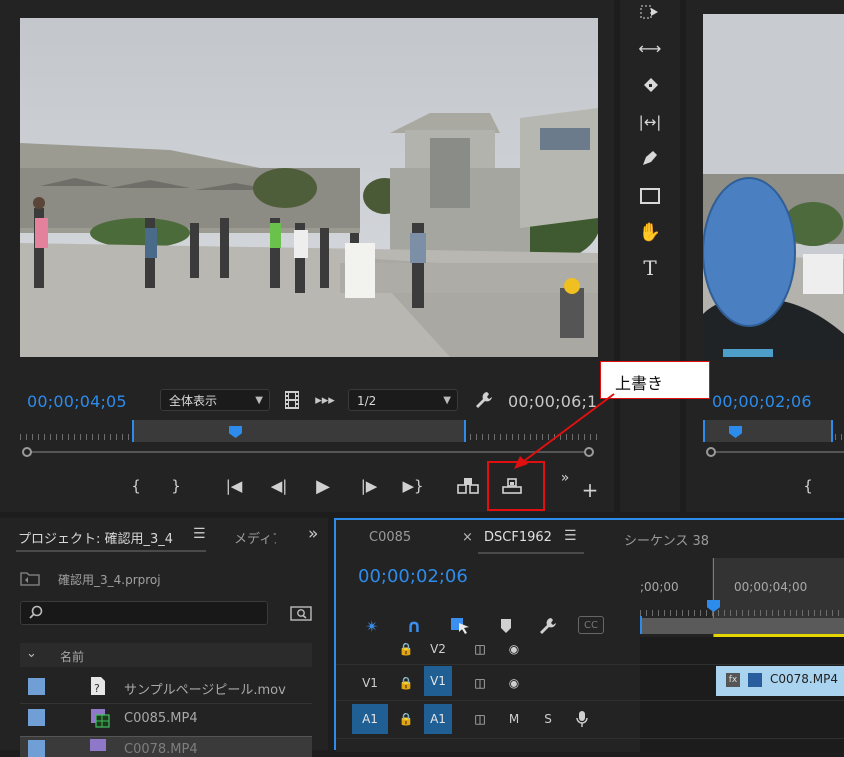 This screenshot has width=844, height=757. Describe the element at coordinates (176, 486) in the screenshot. I see `mark-out-icon: }` at that location.